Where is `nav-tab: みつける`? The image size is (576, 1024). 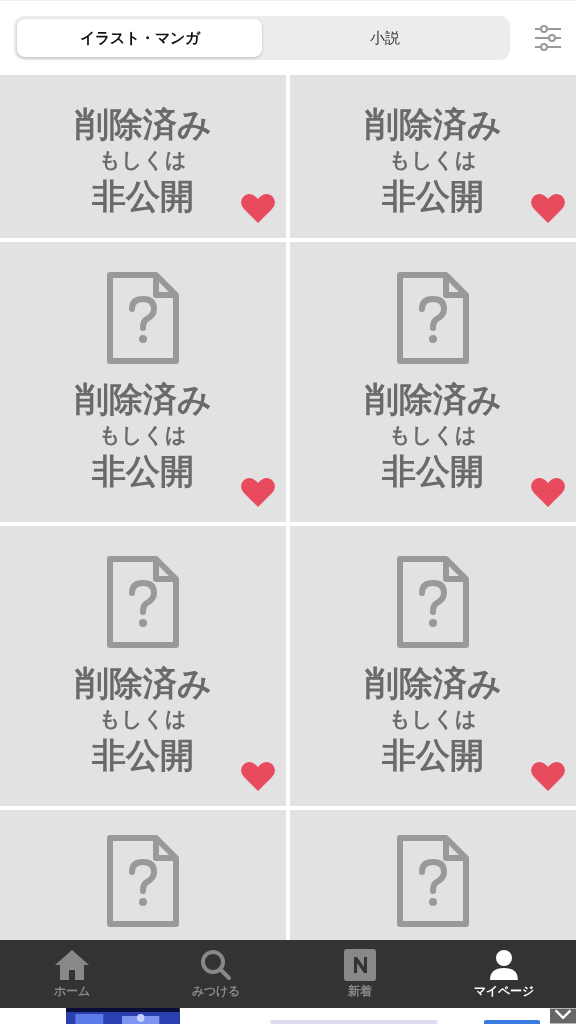
nav-tab: みつける is located at coordinates (216, 974).